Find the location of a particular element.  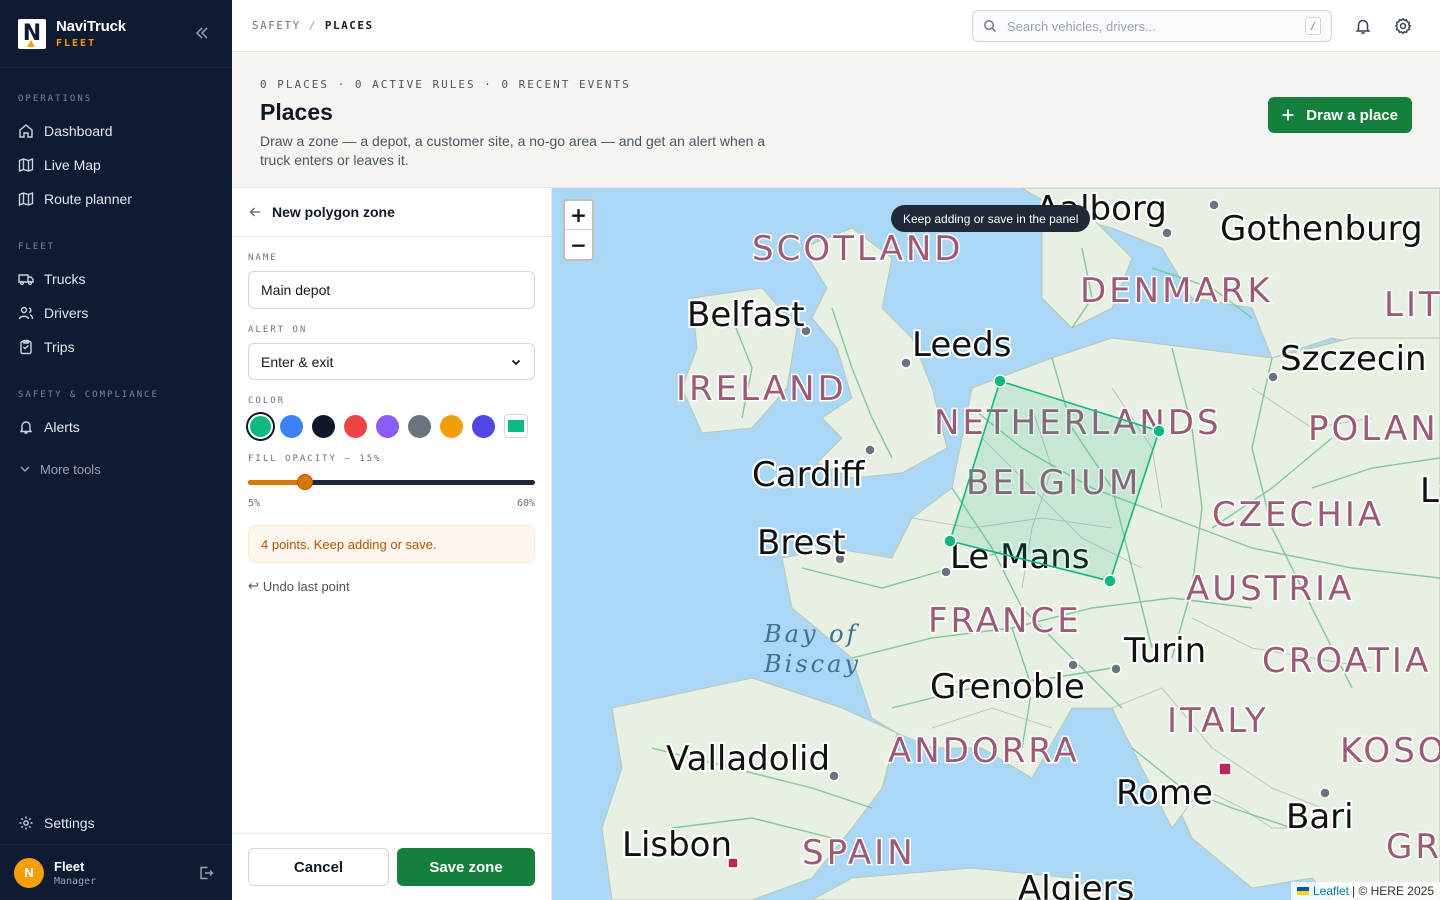

sea-label: Bay of is located at coordinates (811, 634).